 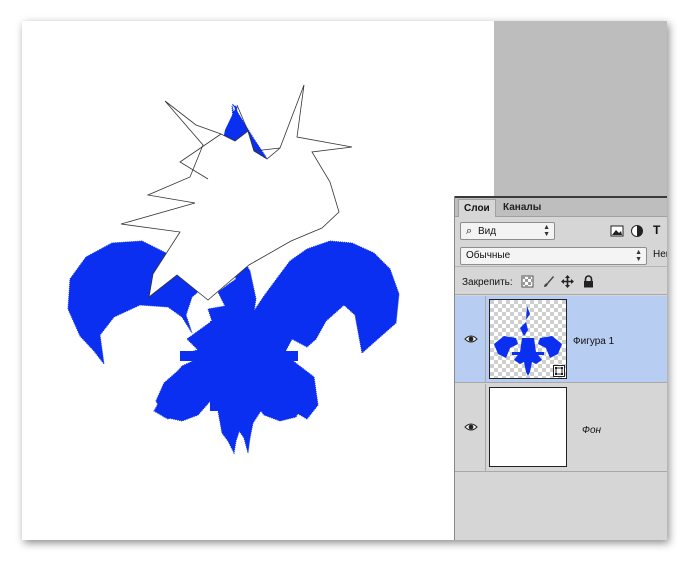 What do you see at coordinates (527, 281) in the screenshot?
I see `lock-transparent-pixels-icon` at bounding box center [527, 281].